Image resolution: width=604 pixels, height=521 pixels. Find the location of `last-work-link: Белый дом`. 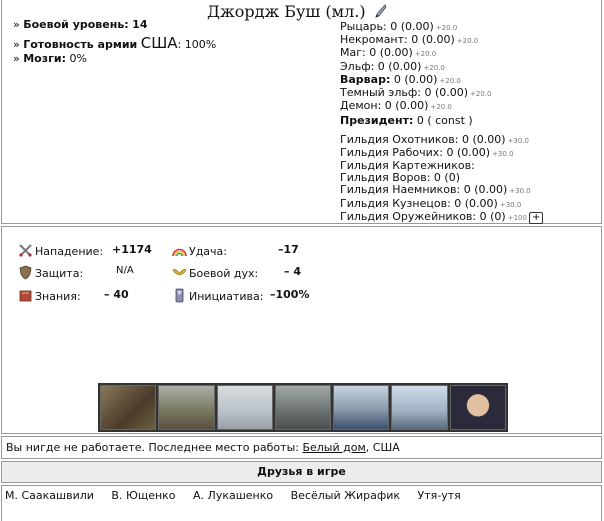

last-work-link: Белый дом is located at coordinates (333, 447).